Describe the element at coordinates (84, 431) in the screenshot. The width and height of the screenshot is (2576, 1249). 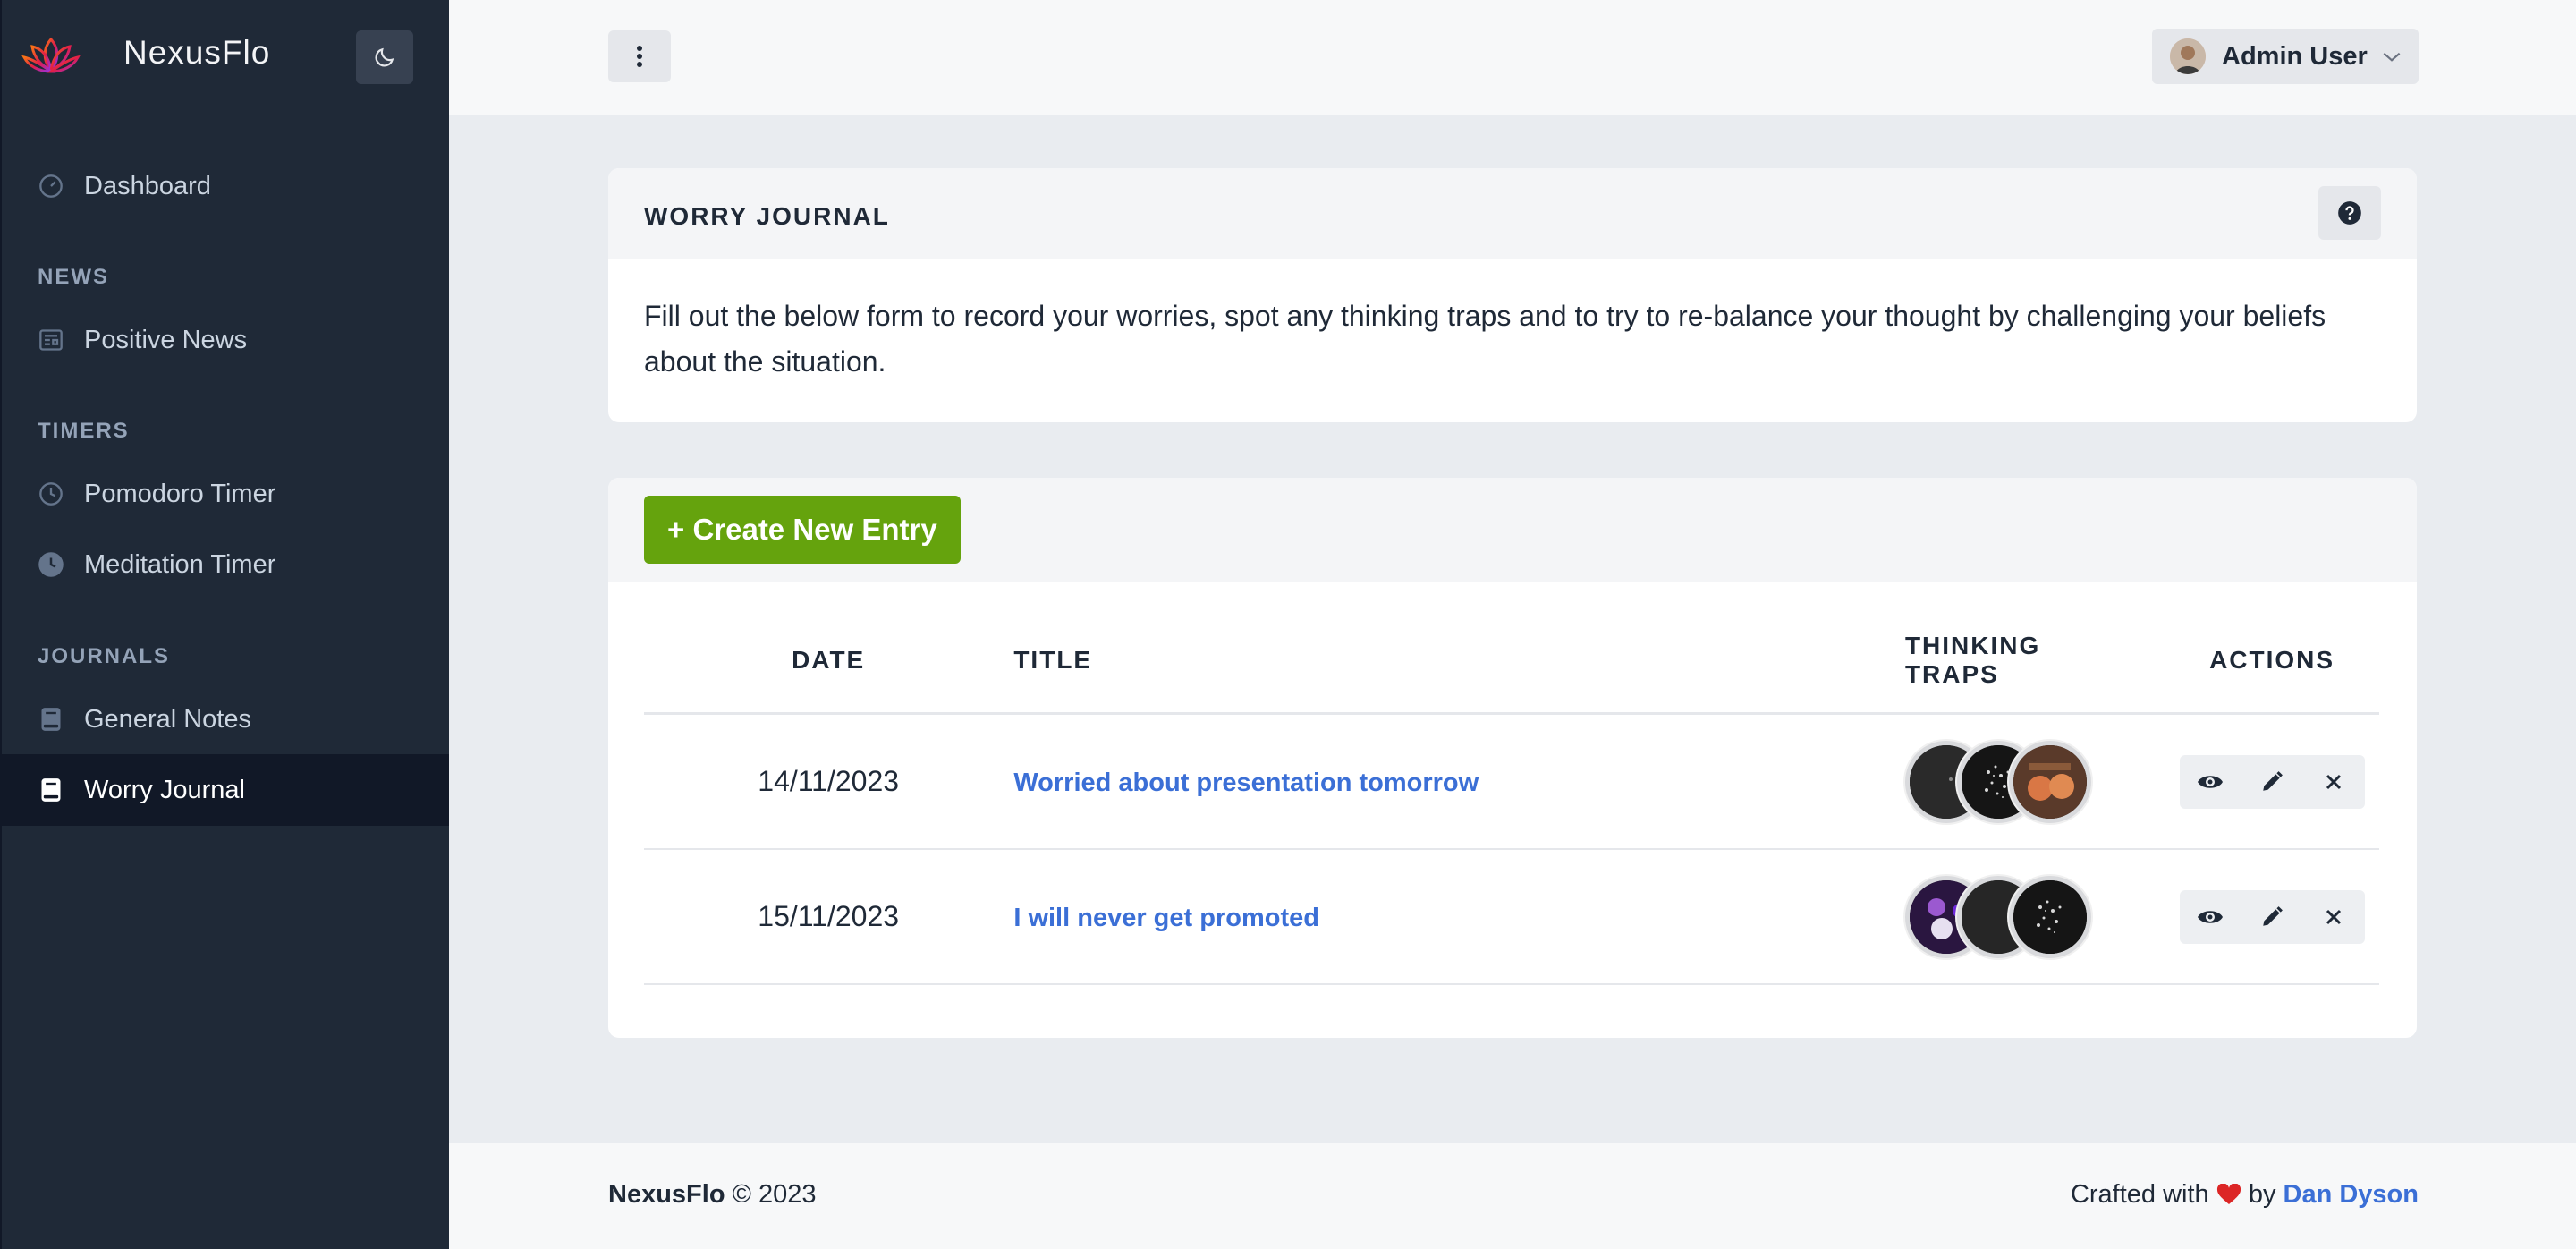
I see `nav-heading-timers: TIMERS` at that location.